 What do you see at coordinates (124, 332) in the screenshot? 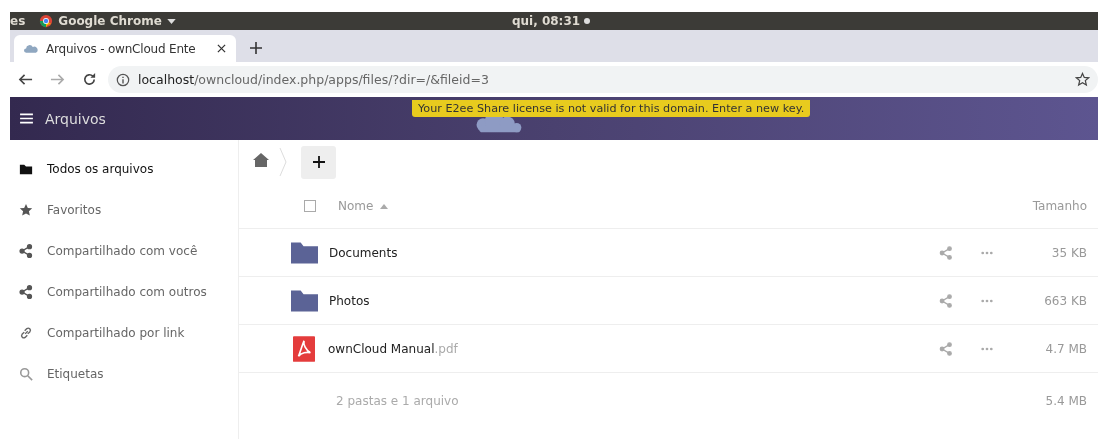
I see `sidebar-item: Compartilhado por link` at bounding box center [124, 332].